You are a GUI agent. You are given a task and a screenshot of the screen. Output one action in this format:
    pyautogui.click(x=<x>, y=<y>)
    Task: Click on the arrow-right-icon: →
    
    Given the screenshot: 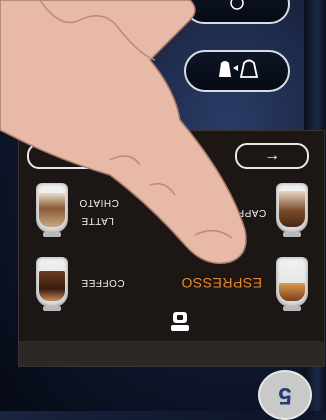 What is the action you would take?
    pyautogui.click(x=272, y=155)
    